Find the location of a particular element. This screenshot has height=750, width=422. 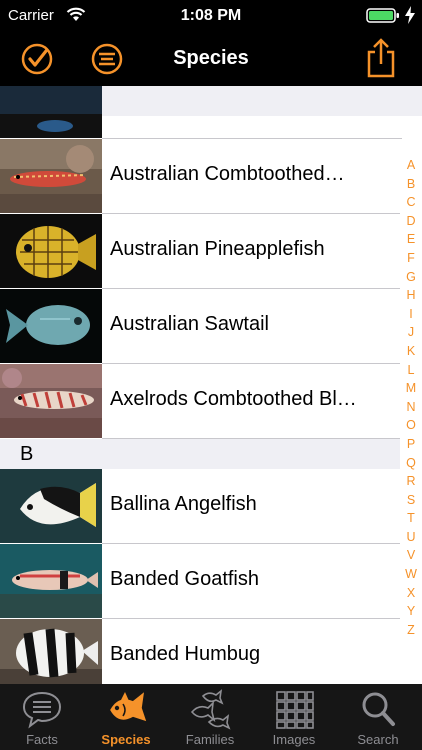

list-item: Australian Sawtail is located at coordinates (201, 326).